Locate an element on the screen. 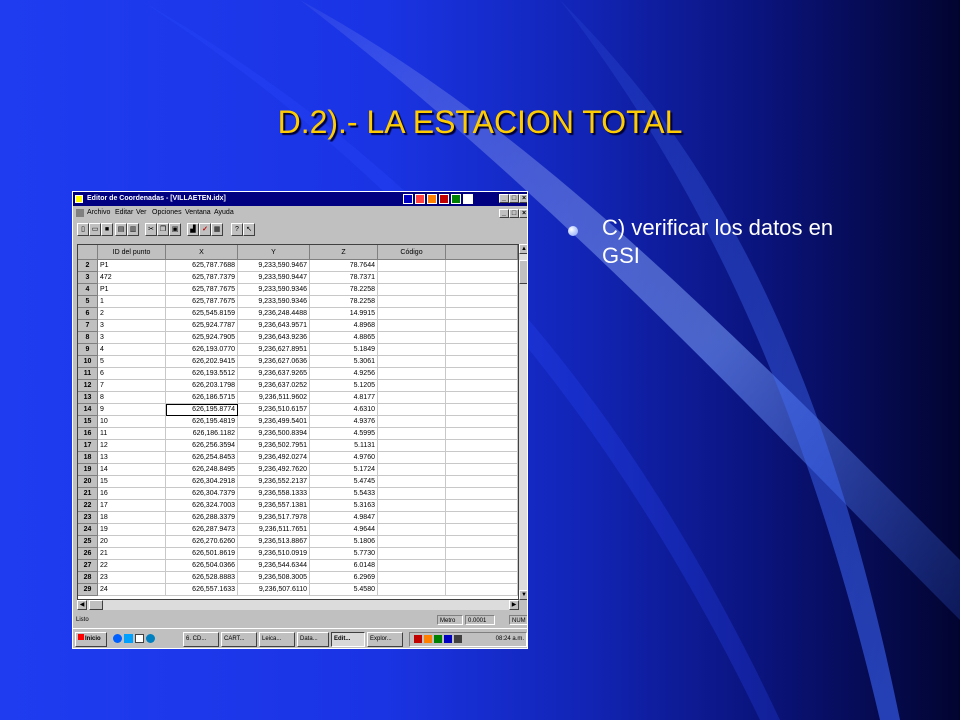 The width and height of the screenshot is (960, 720). cell-y: 9,236,500.8394 is located at coordinates (274, 434).